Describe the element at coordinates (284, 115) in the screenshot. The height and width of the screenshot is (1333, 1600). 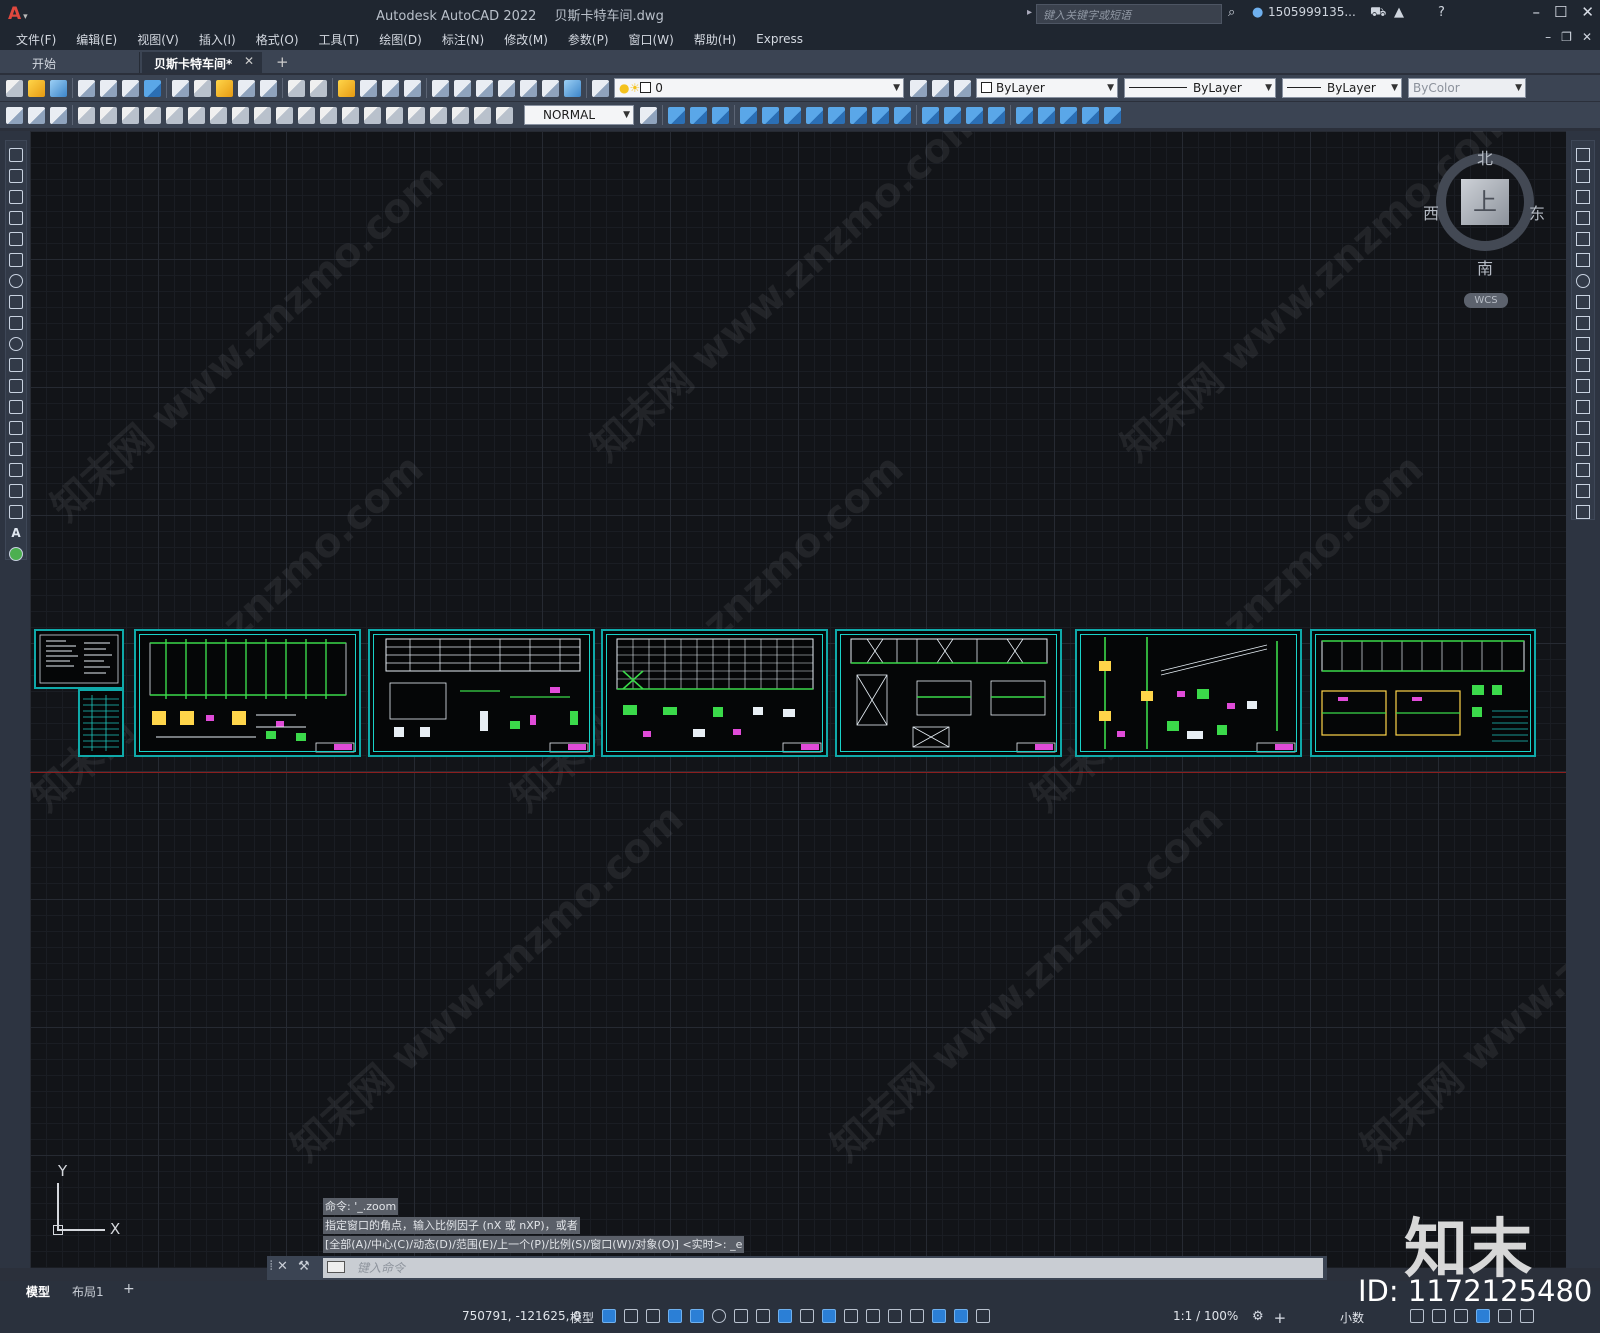
I see `baseline-icon` at that location.